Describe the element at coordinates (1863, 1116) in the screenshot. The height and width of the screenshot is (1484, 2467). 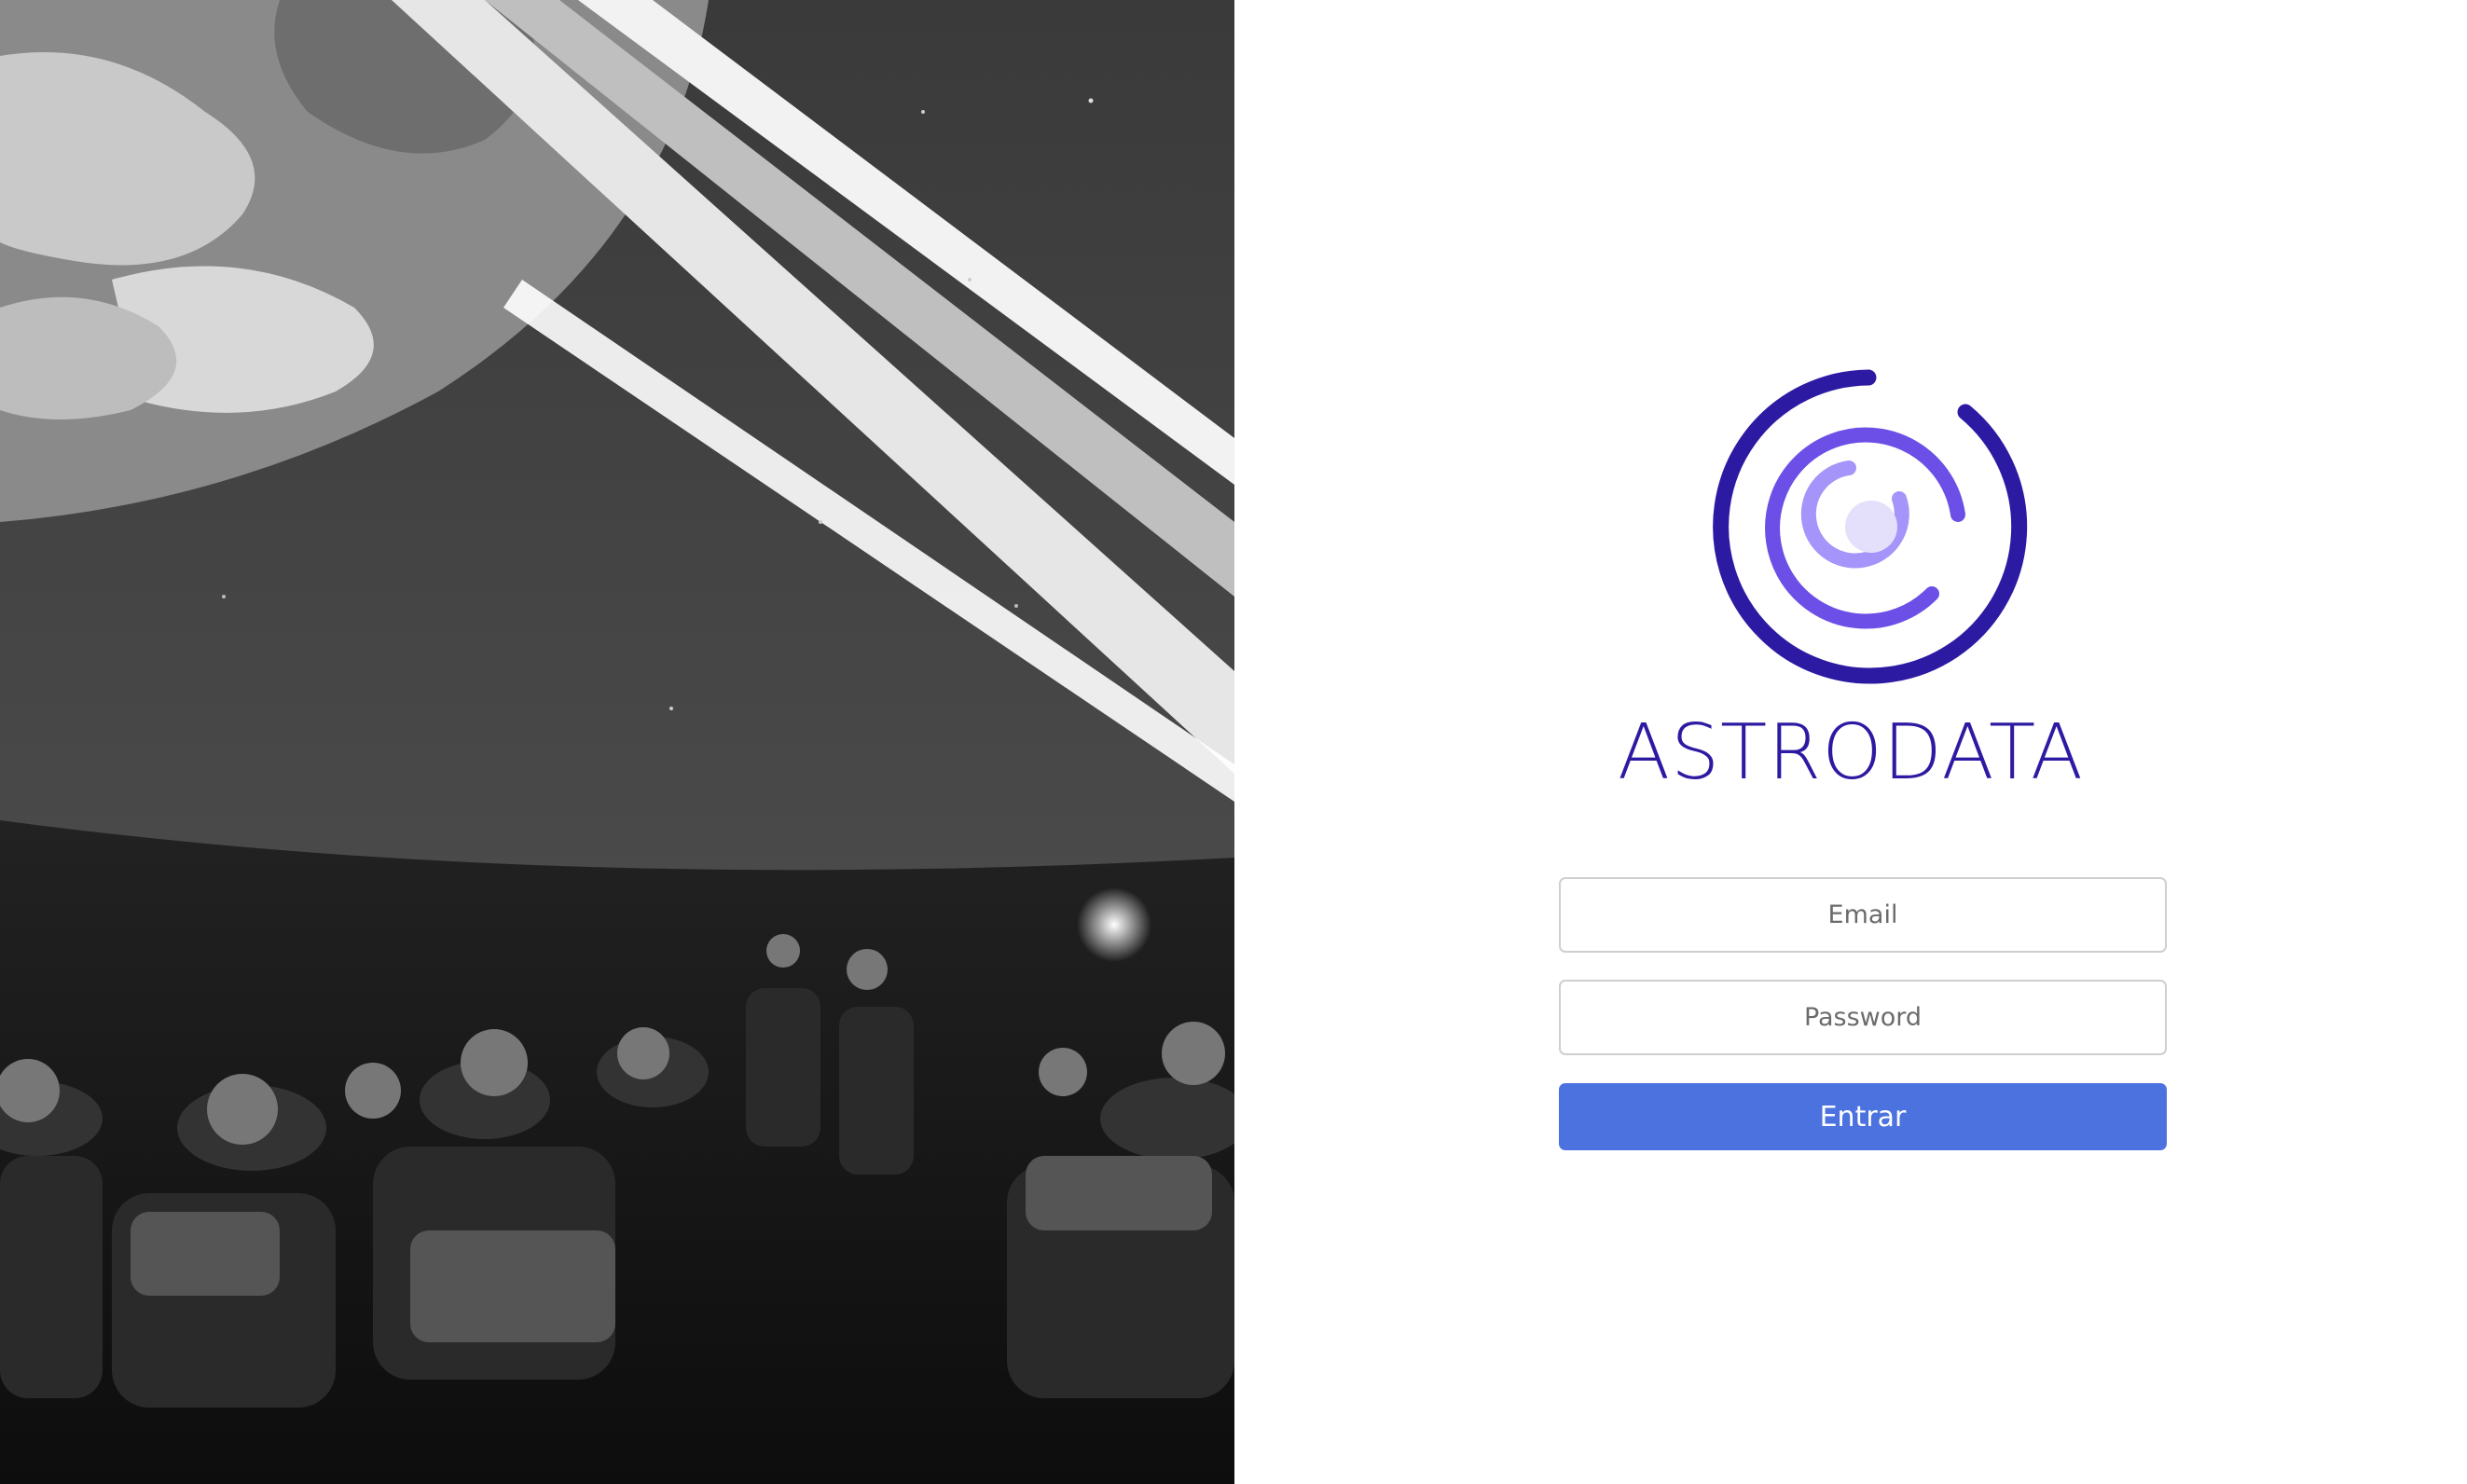
I see `login-submit-button: Entrar` at that location.